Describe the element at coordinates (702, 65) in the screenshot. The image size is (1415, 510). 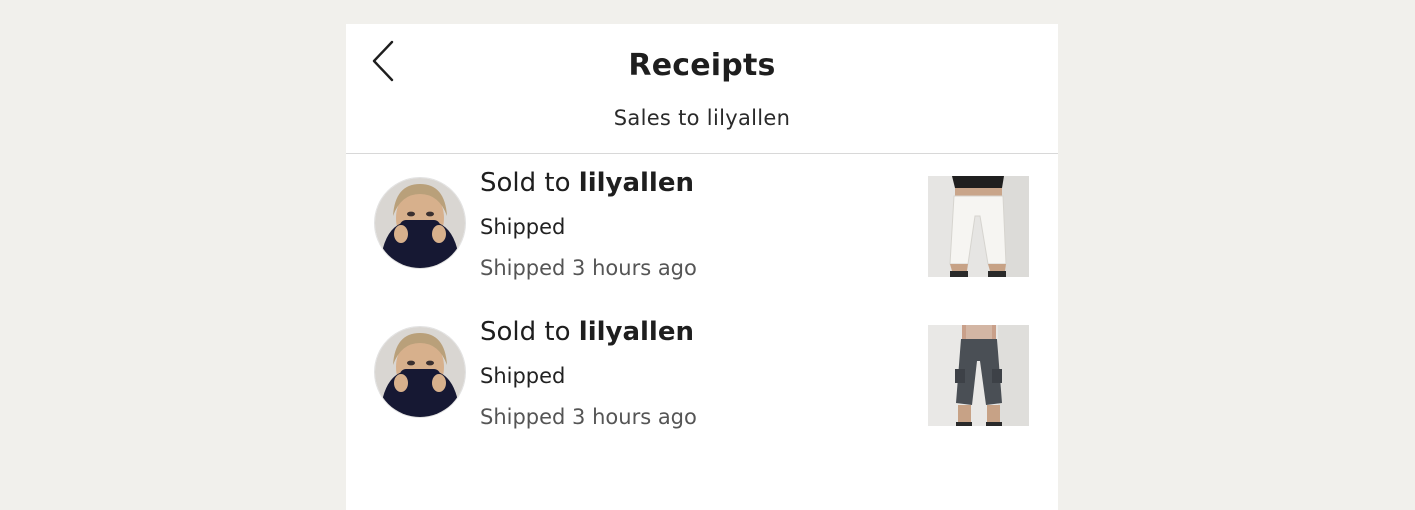
I see `page-title: Receipts` at that location.